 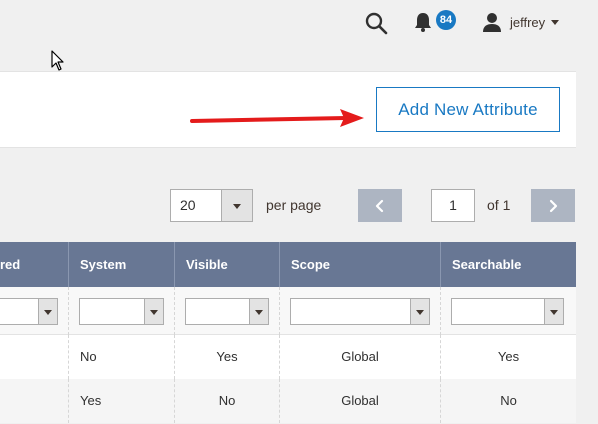 I want to click on page-size-select: 20, so click(x=211, y=205).